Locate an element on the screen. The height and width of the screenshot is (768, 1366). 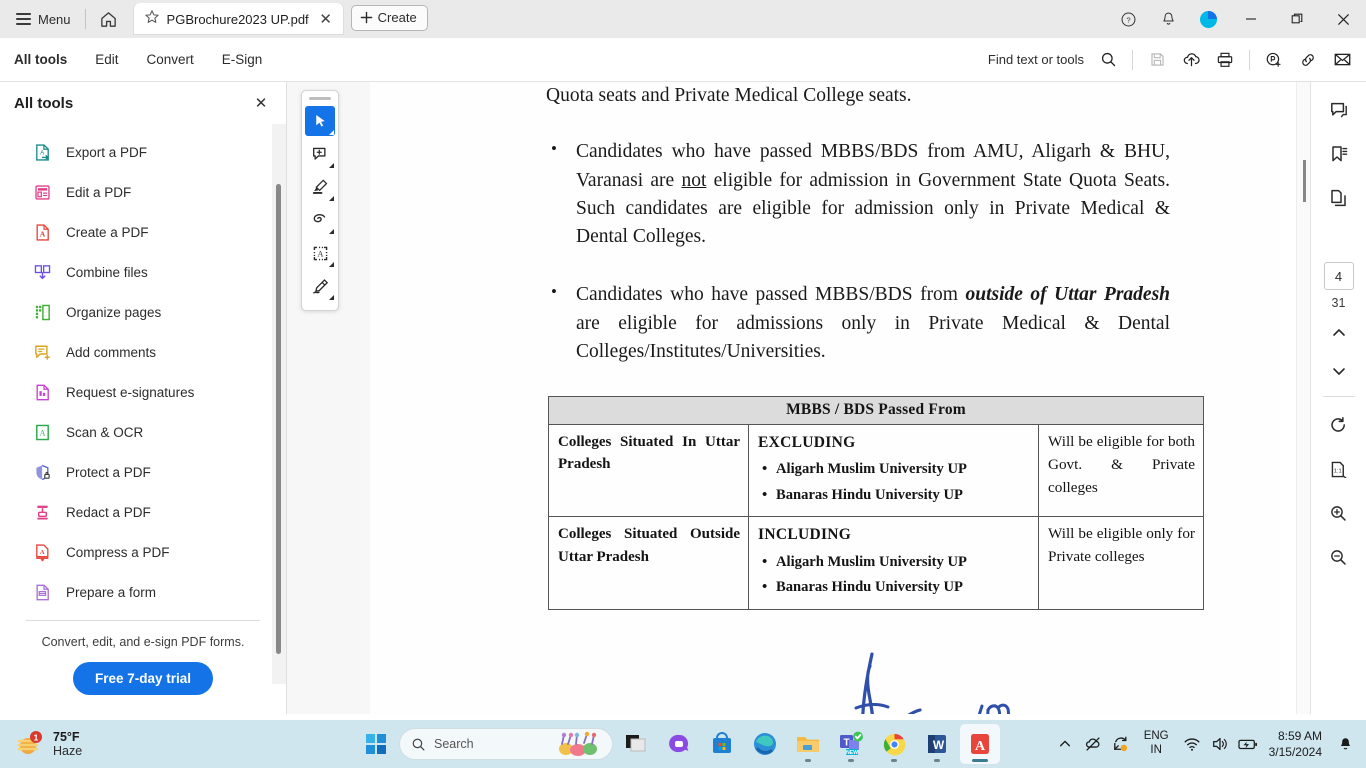
toolbar-drag-handle is located at coordinates (320, 98).